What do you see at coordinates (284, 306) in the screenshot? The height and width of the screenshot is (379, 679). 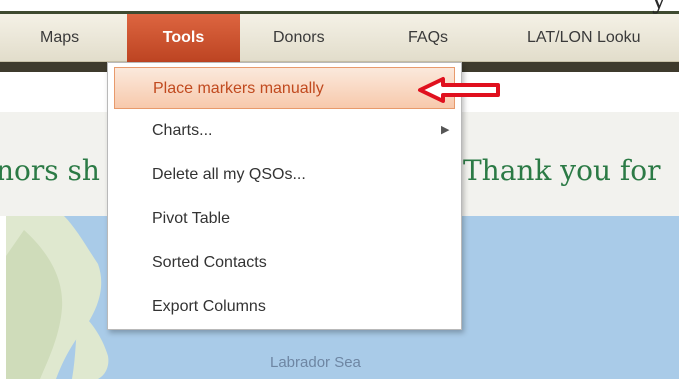 I see `menu-item-export-columns: Export Columns` at bounding box center [284, 306].